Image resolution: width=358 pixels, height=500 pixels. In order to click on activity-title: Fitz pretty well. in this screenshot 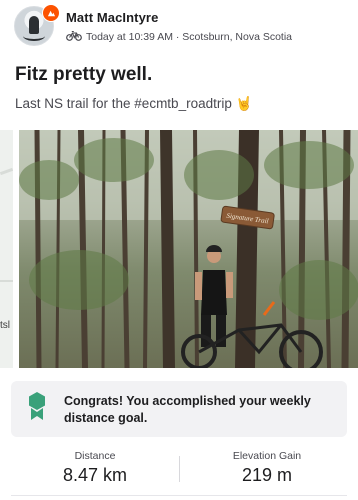, I will do `click(83, 75)`.